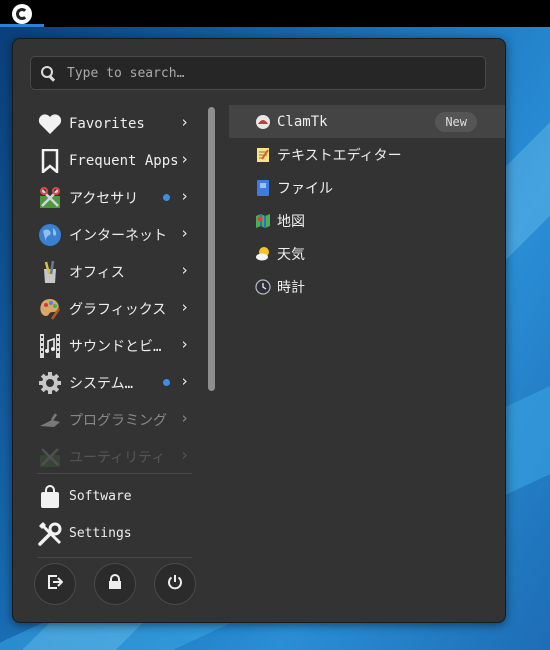 The height and width of the screenshot is (650, 550). I want to click on category-frequent-apps: Frequent Apps ›, so click(119, 160).